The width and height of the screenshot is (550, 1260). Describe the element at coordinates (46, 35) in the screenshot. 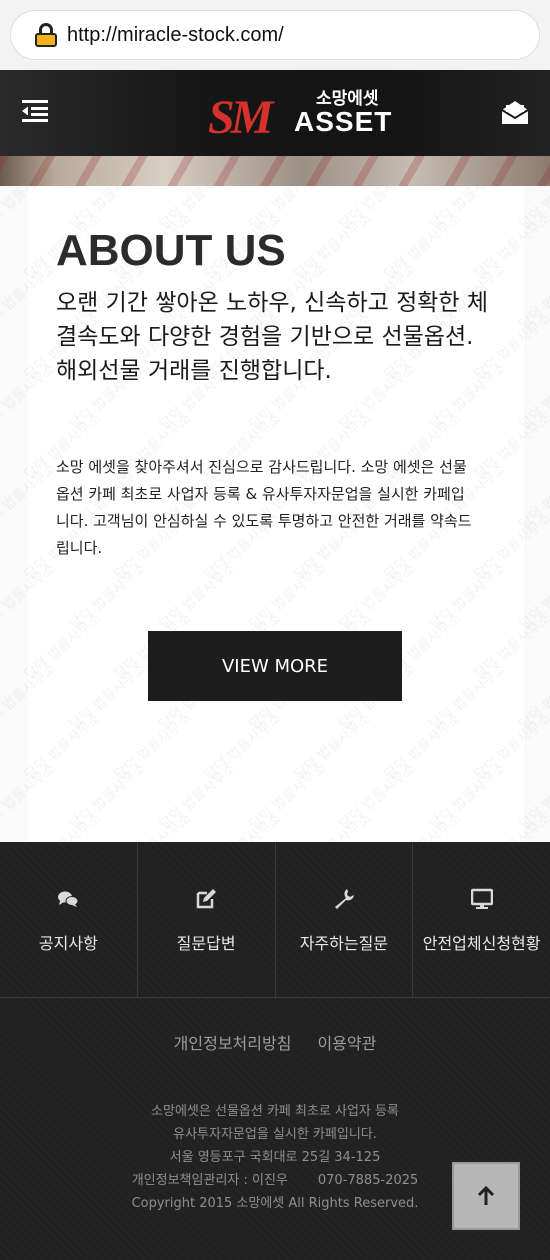

I see `lock-icon` at that location.